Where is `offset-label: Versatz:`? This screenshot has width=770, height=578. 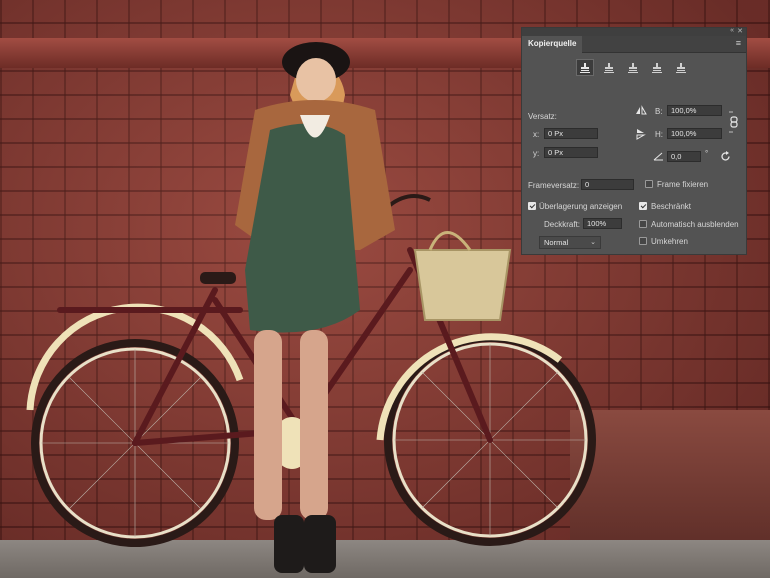
offset-label: Versatz: is located at coordinates (542, 116).